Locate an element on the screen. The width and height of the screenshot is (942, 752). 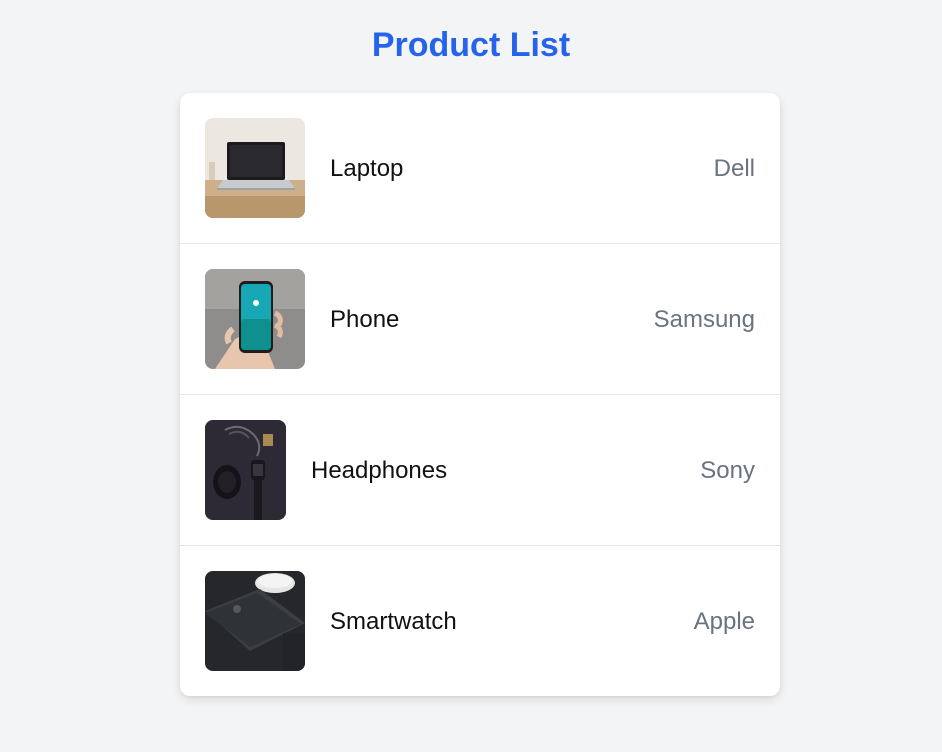
page-title: Product List is located at coordinates (471, 45).